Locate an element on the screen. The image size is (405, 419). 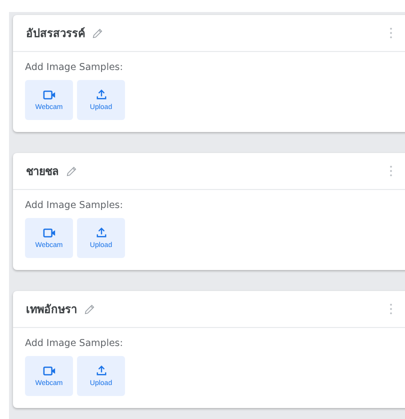
class-name: เทพอักษรา is located at coordinates (51, 310).